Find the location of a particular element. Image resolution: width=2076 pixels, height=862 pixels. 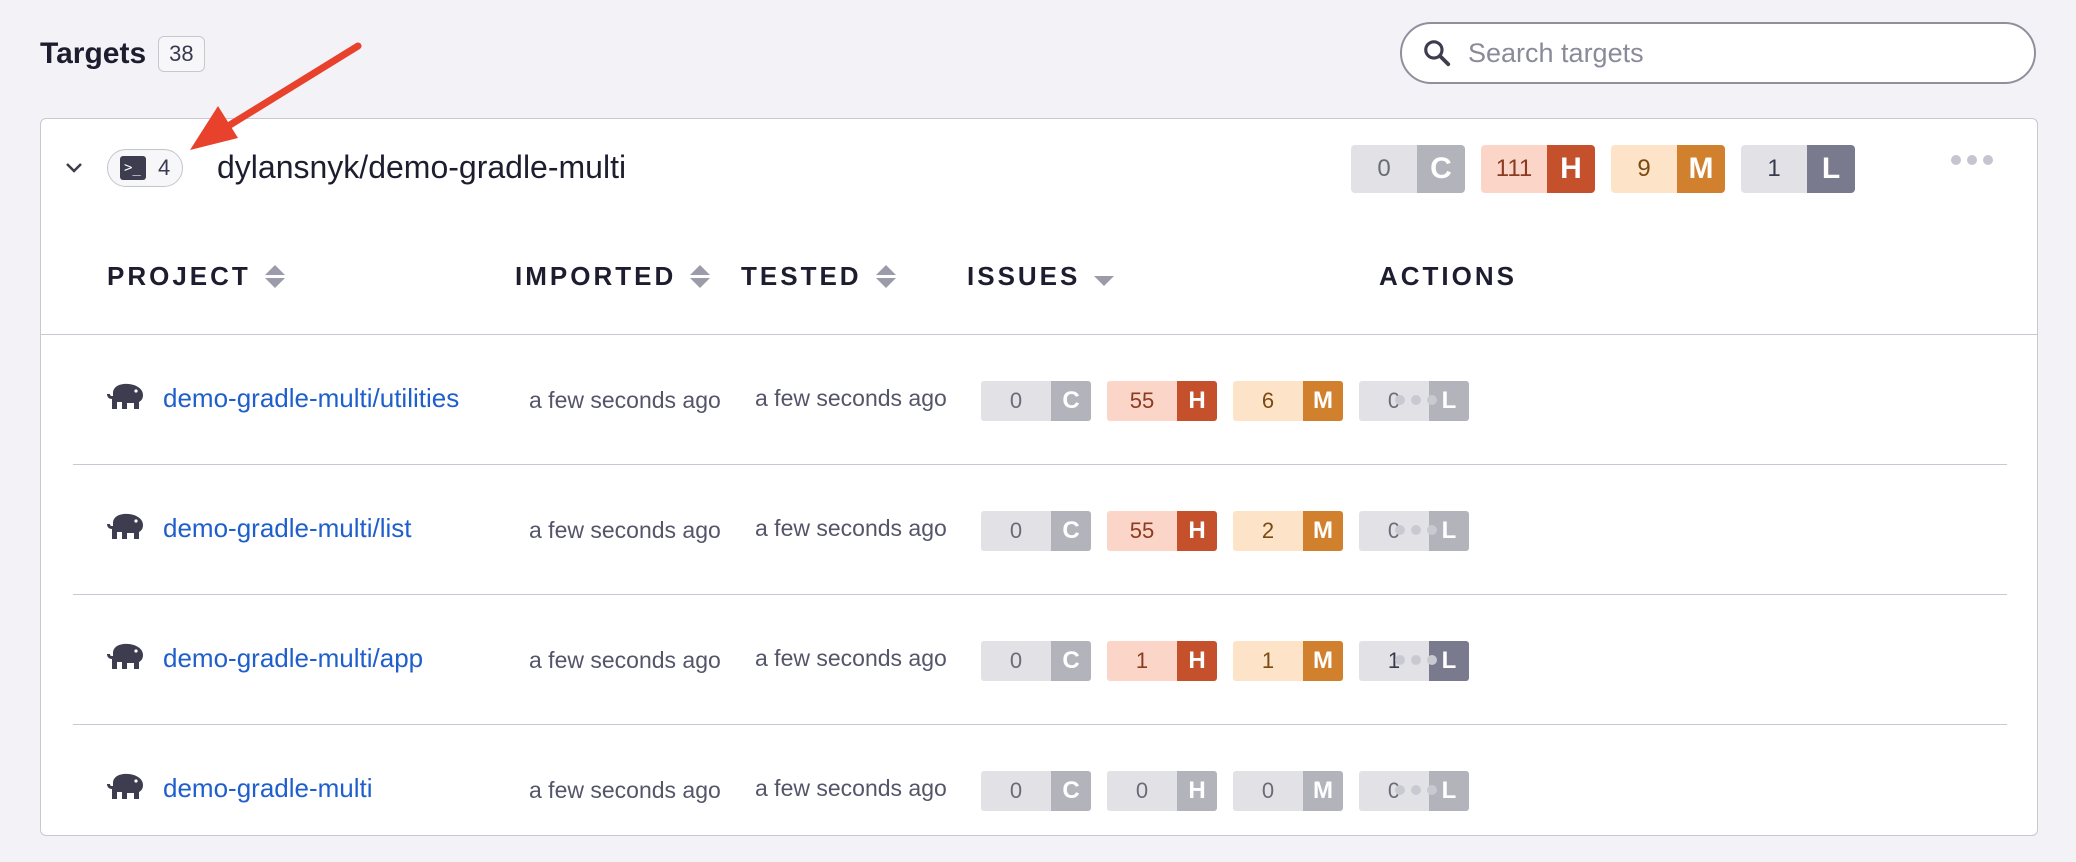

project-count-badge: >_ 4 is located at coordinates (145, 168).